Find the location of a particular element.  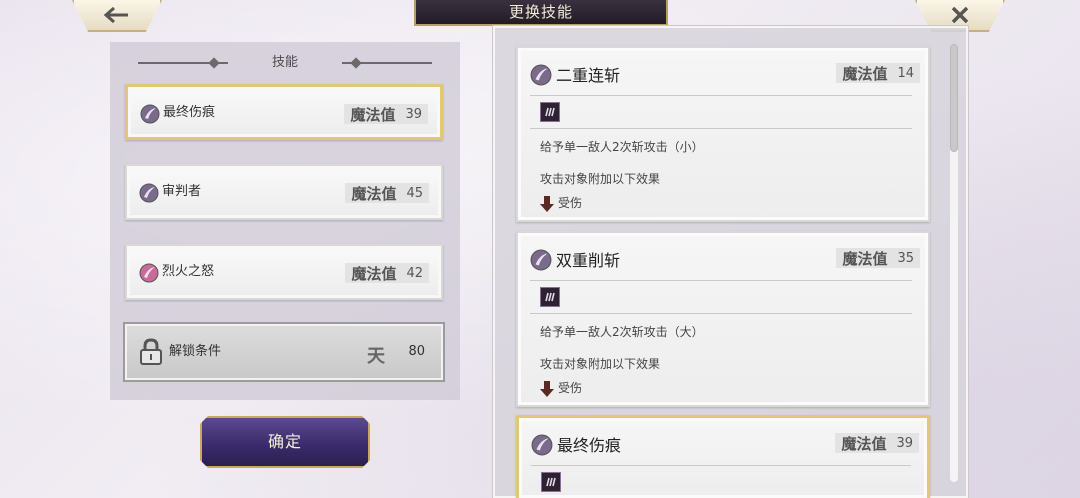

skill-slot-name: 审判者 is located at coordinates (182, 191).